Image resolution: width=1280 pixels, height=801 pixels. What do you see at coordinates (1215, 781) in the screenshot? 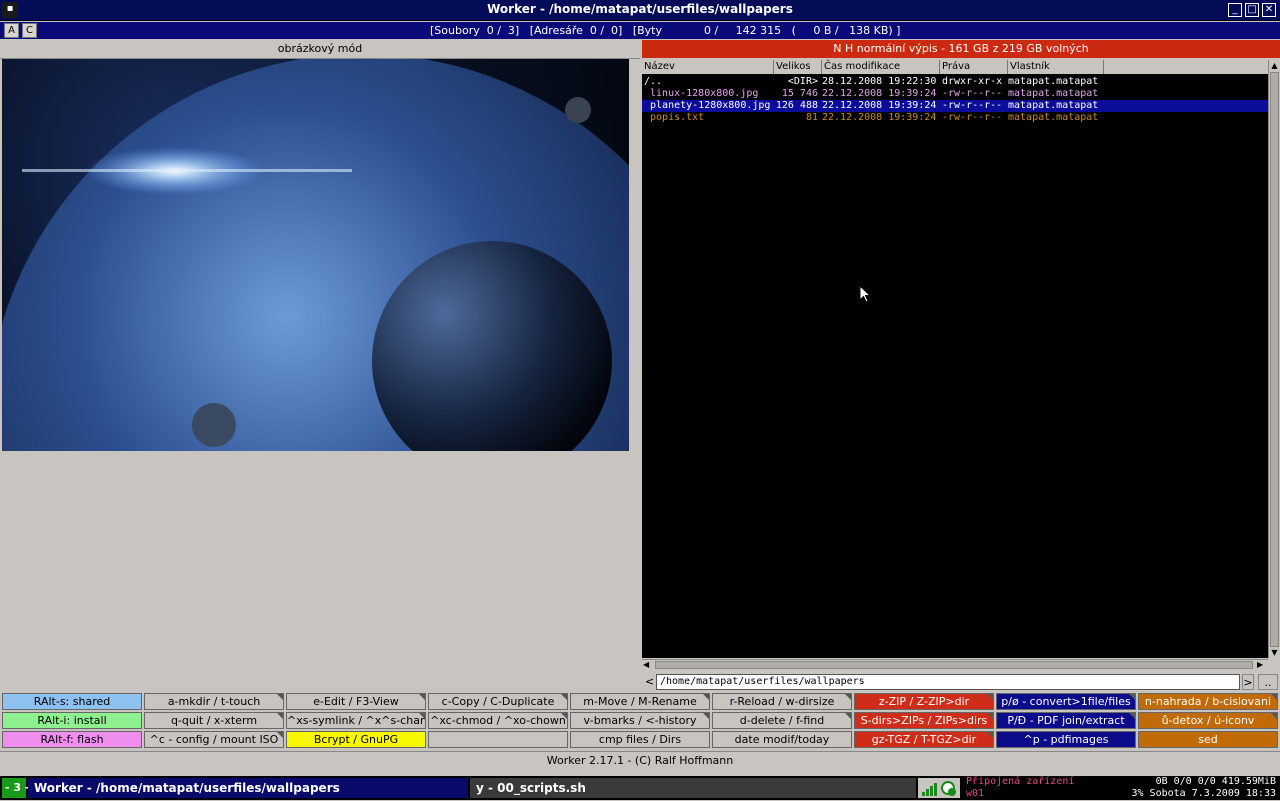
I see `disk-stats: 0B 0/0 0/0 419.59MiB` at bounding box center [1215, 781].